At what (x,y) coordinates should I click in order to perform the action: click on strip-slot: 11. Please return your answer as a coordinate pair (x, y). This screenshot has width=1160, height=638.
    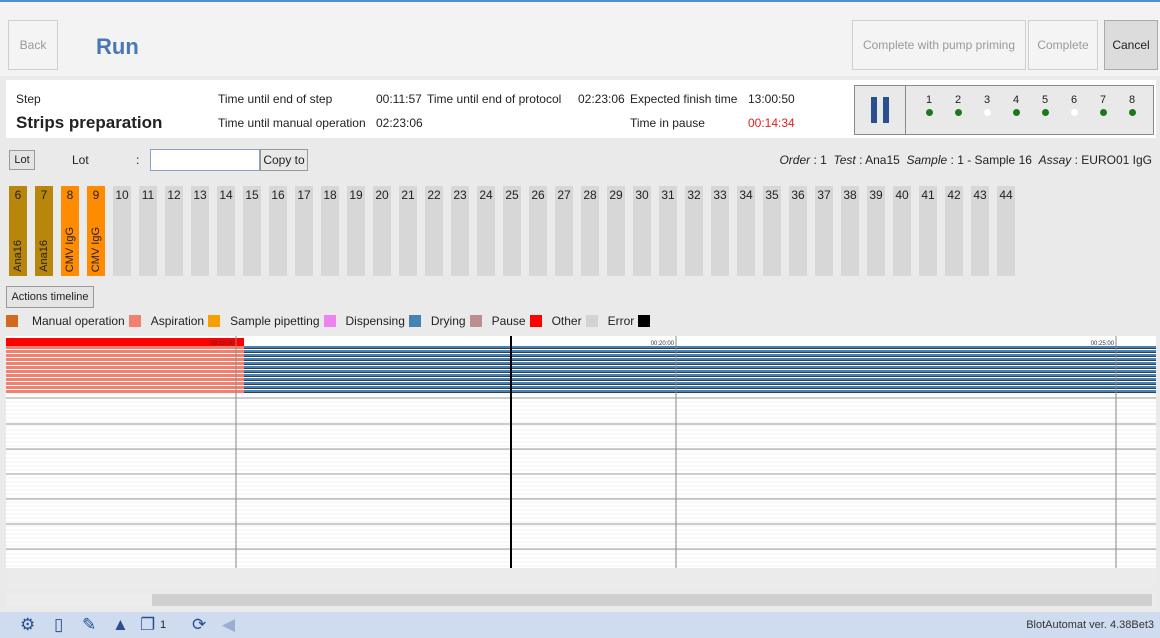
    Looking at the image, I should click on (148, 231).